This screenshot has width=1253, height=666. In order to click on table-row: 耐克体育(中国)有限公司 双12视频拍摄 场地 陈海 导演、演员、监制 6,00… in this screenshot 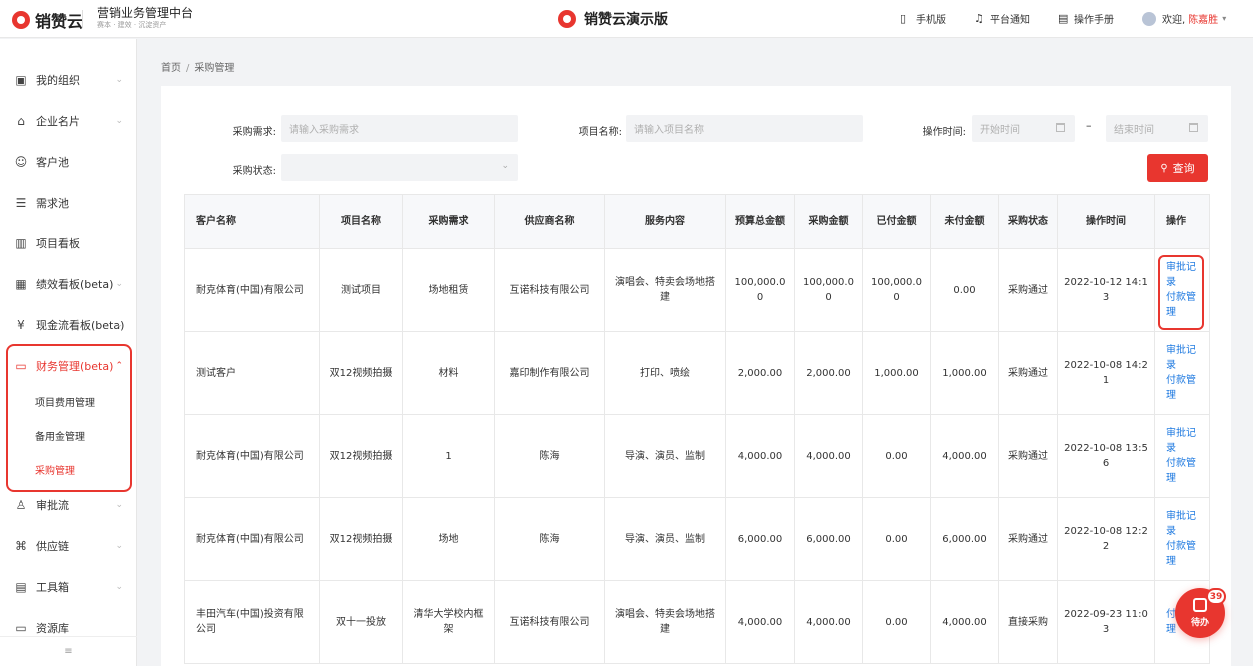, I will do `click(697, 539)`.